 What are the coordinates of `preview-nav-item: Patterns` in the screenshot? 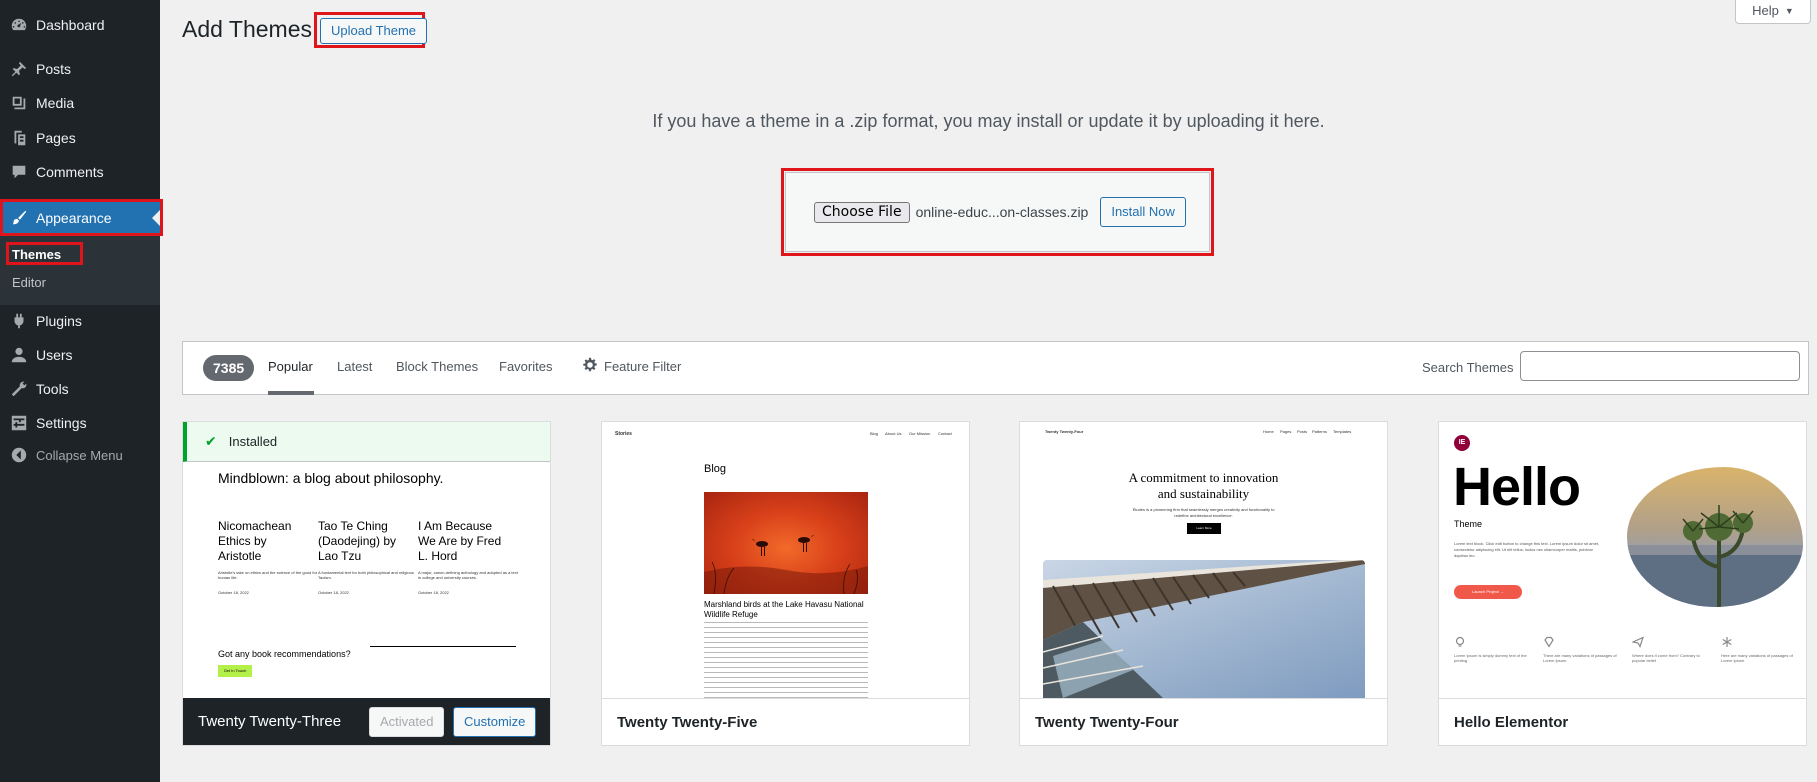 It's located at (1319, 431).